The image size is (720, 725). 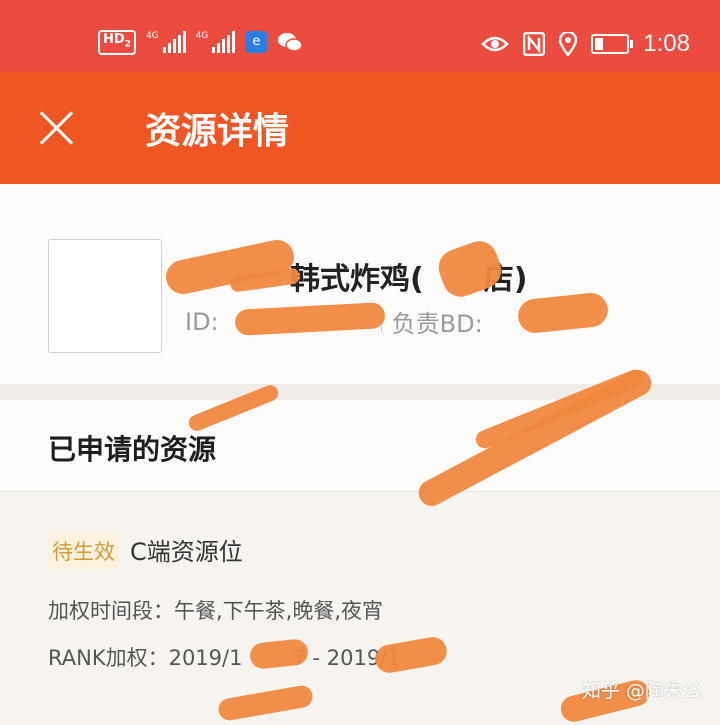 I want to click on watermark: 知乎 @陶朱公, so click(x=641, y=691).